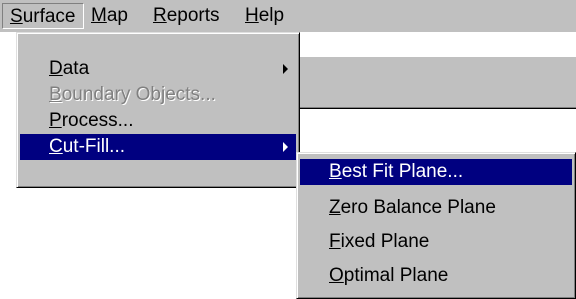  I want to click on menu-surface-accel: S, so click(16, 16).